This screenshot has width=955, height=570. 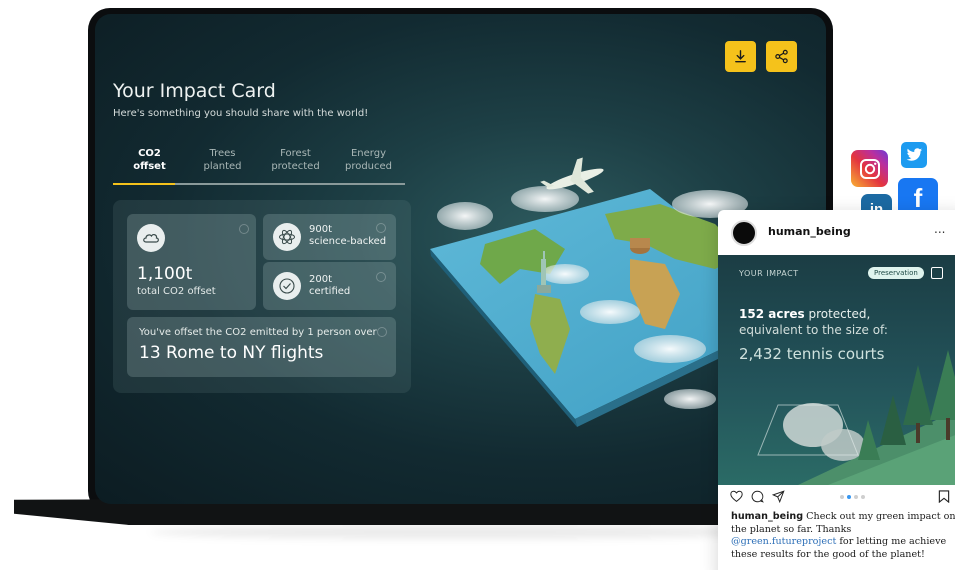 I want to click on total-offset-label: total CO2 offset, so click(x=176, y=291).